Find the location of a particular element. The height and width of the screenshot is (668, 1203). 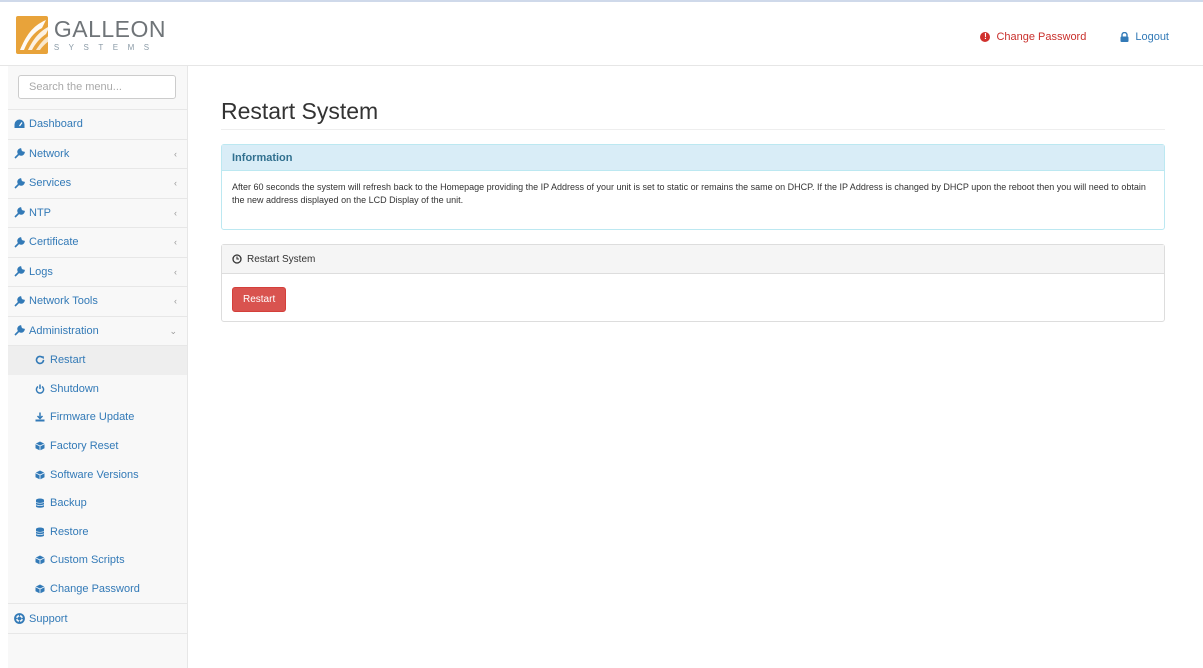

sidebar-subitem-change-password: Change Password is located at coordinates (97, 589).